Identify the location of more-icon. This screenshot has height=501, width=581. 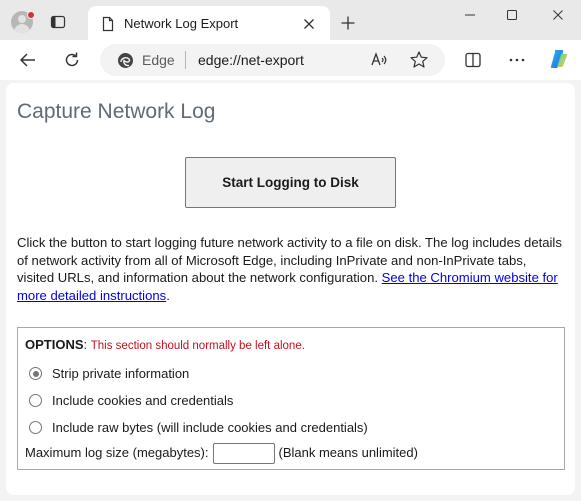
(517, 60).